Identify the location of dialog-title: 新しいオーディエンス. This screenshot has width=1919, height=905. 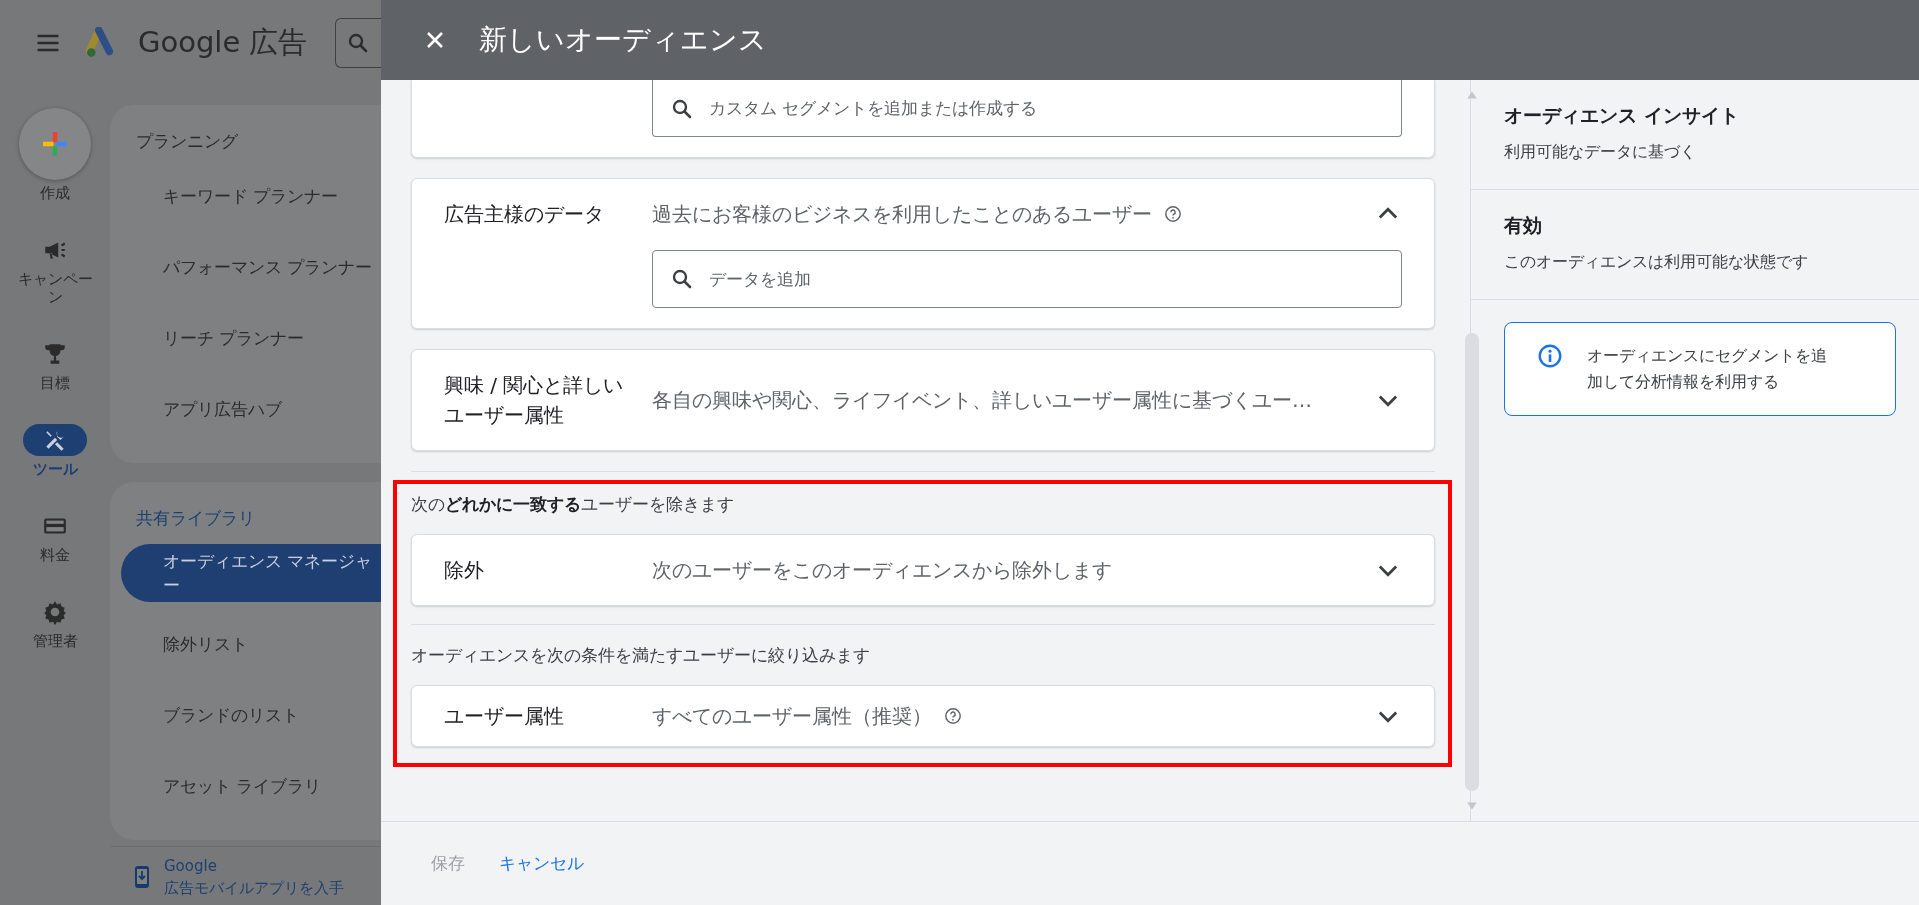
(623, 40).